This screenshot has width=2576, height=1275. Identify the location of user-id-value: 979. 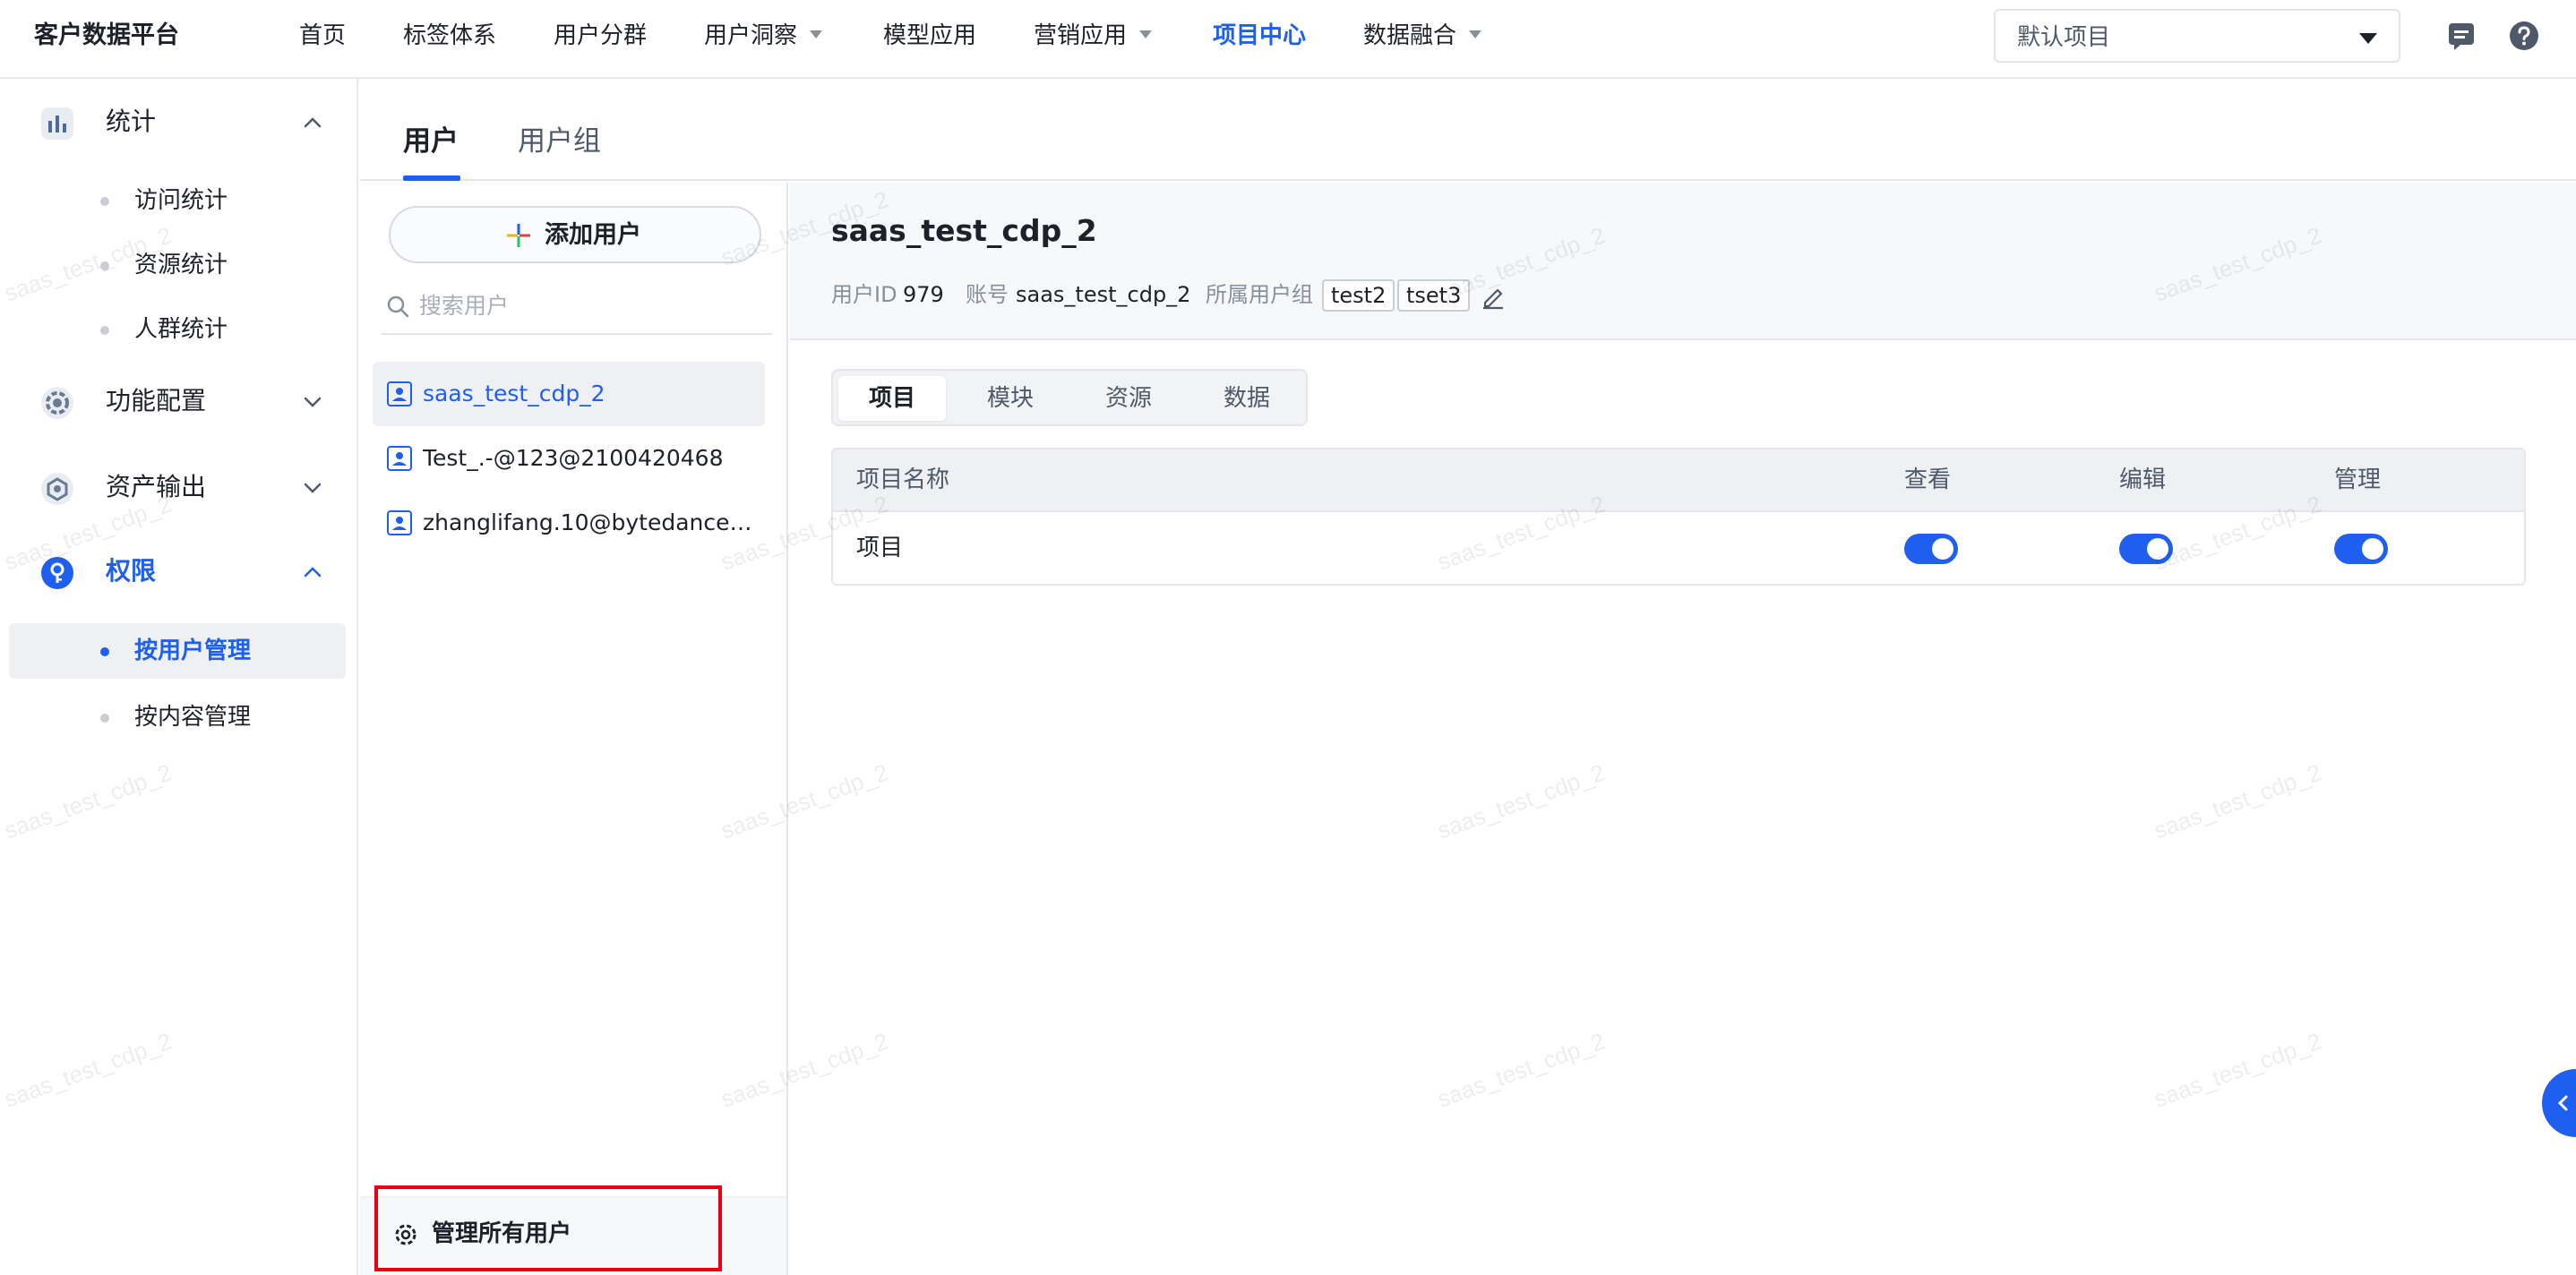
(923, 294).